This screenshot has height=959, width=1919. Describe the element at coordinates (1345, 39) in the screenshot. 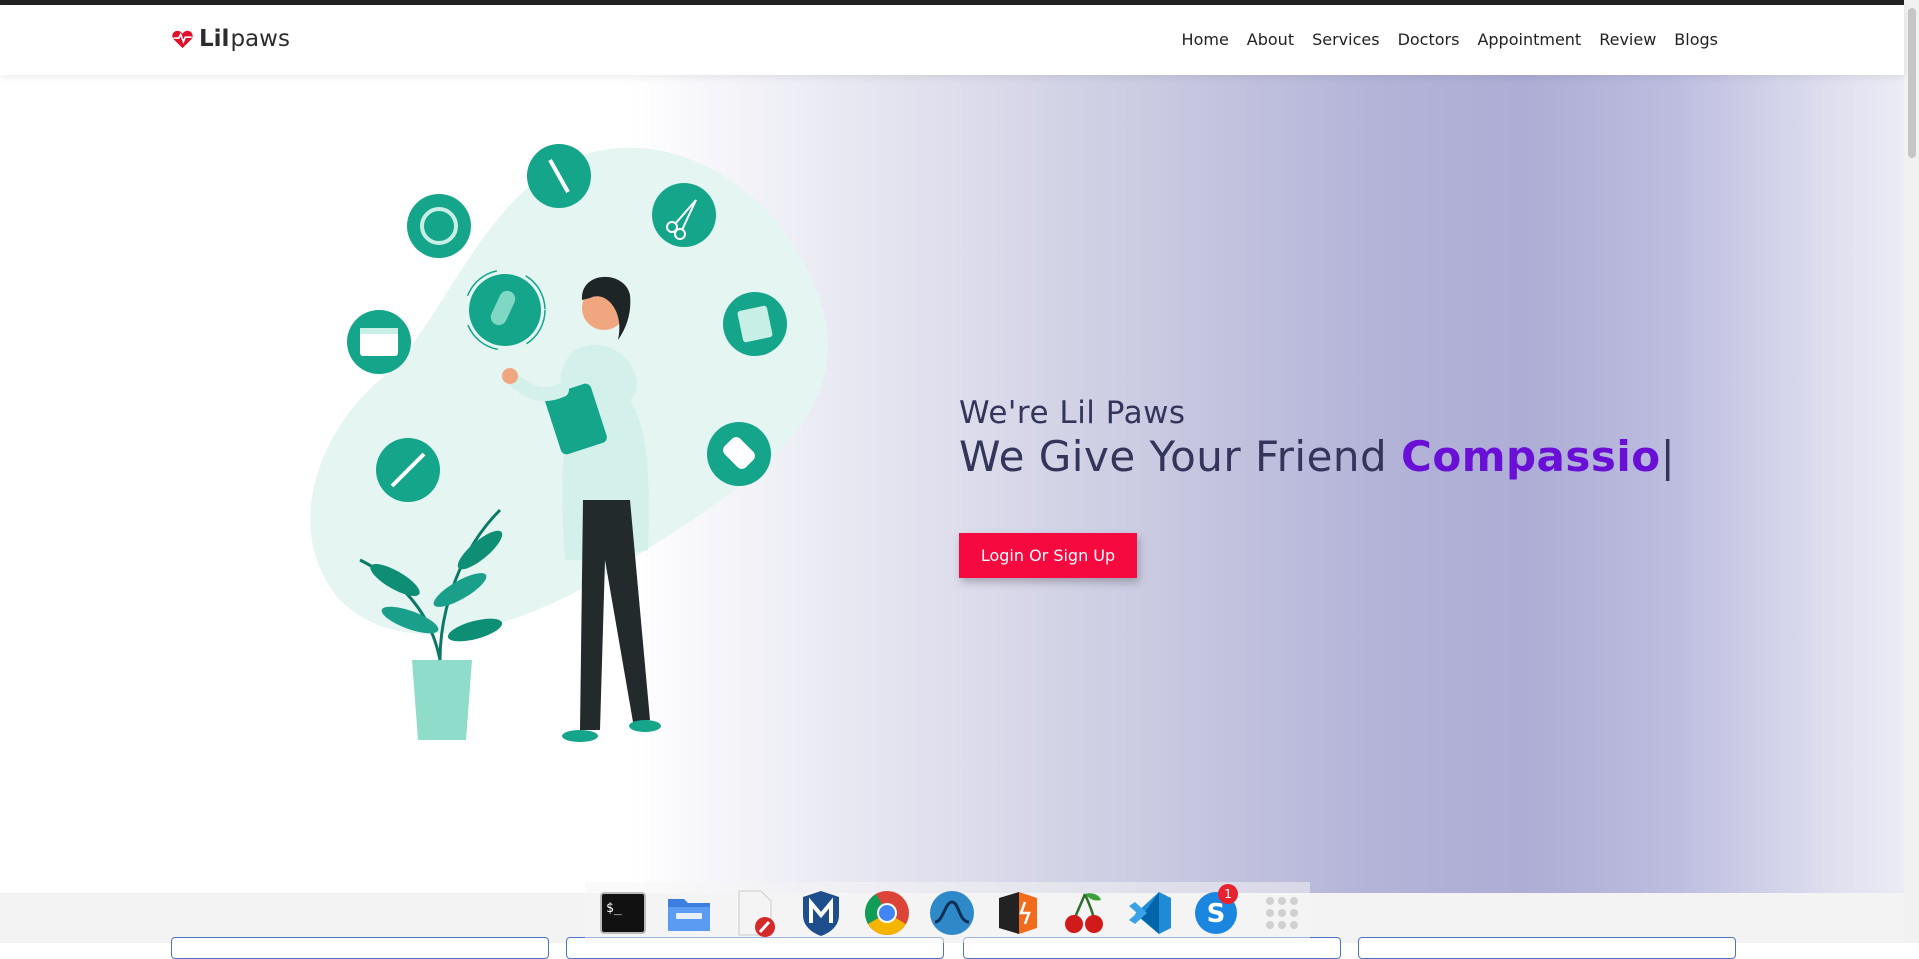

I see `nav-services: Services` at that location.